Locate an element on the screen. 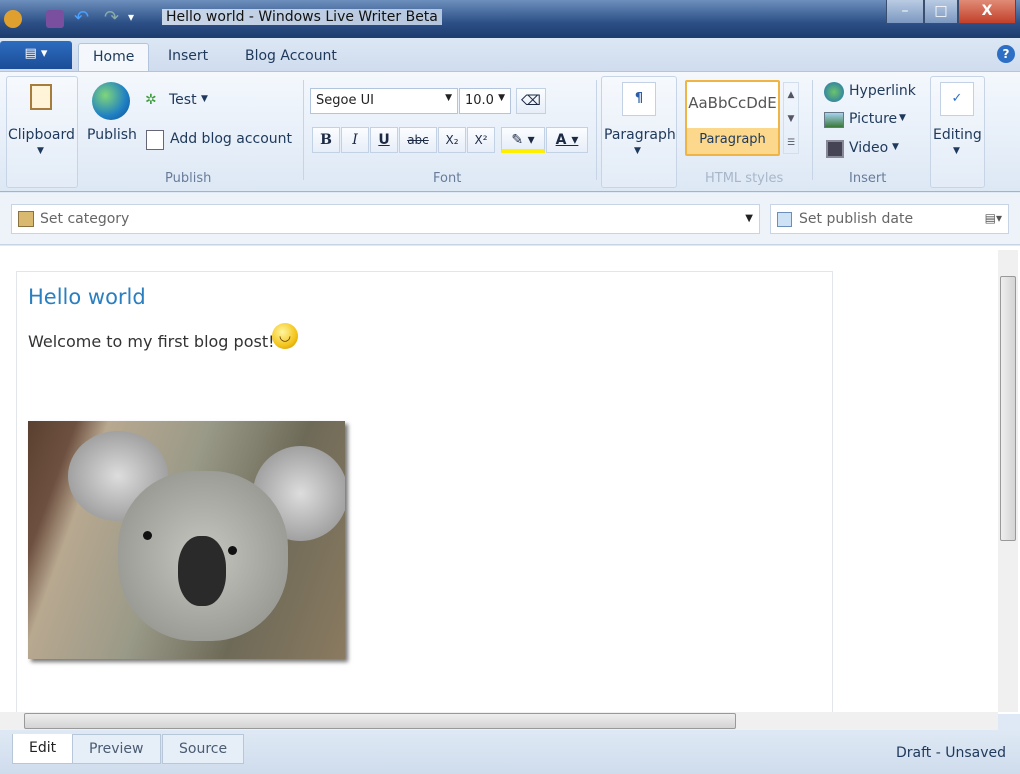 Image resolution: width=1020 pixels, height=774 pixels. test-icon: ✲ is located at coordinates (151, 100).